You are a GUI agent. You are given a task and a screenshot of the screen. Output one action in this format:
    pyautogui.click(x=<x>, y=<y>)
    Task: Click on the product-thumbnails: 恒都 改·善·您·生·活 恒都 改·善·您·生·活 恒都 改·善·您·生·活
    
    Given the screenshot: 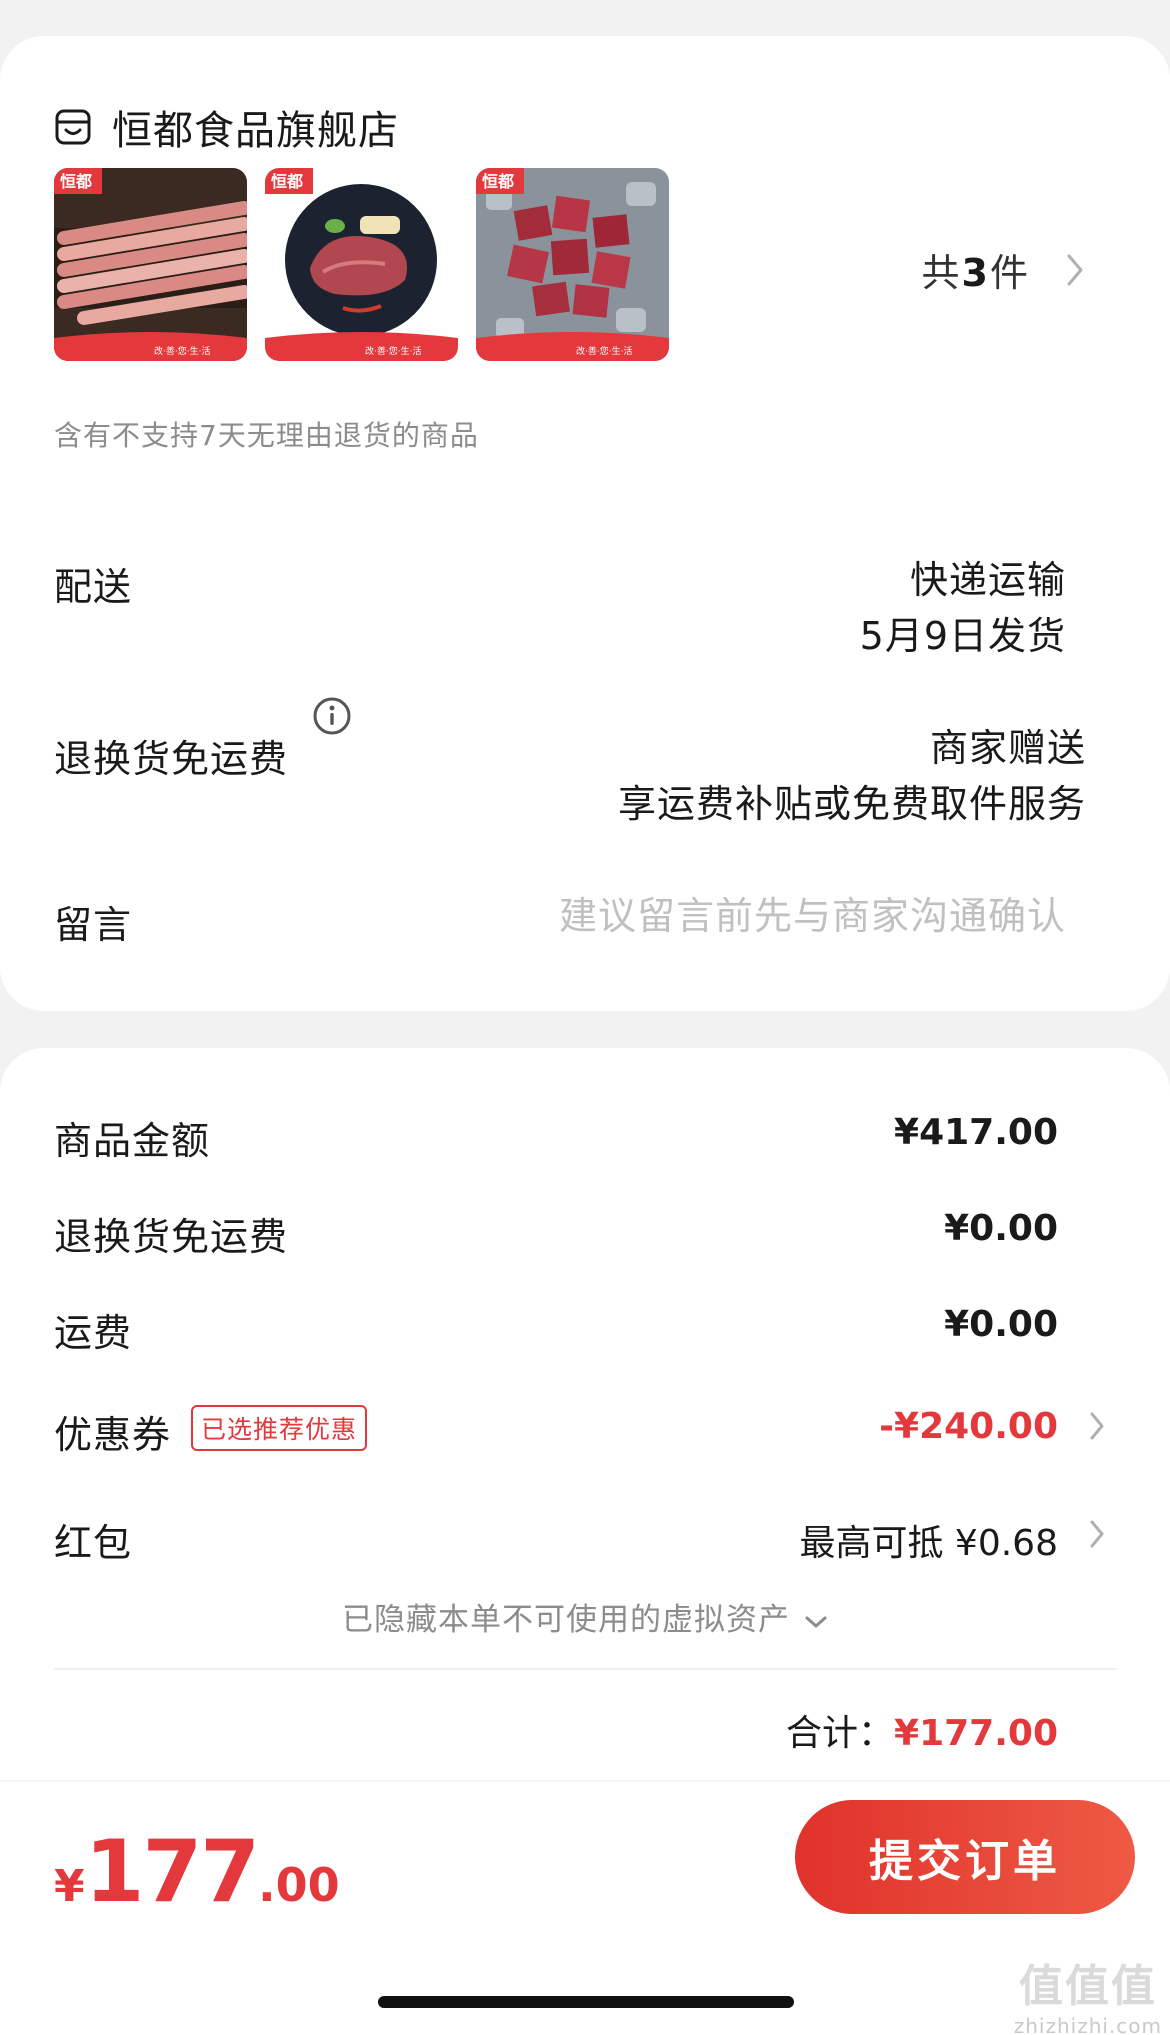 What is the action you would take?
    pyautogui.click(x=361, y=264)
    